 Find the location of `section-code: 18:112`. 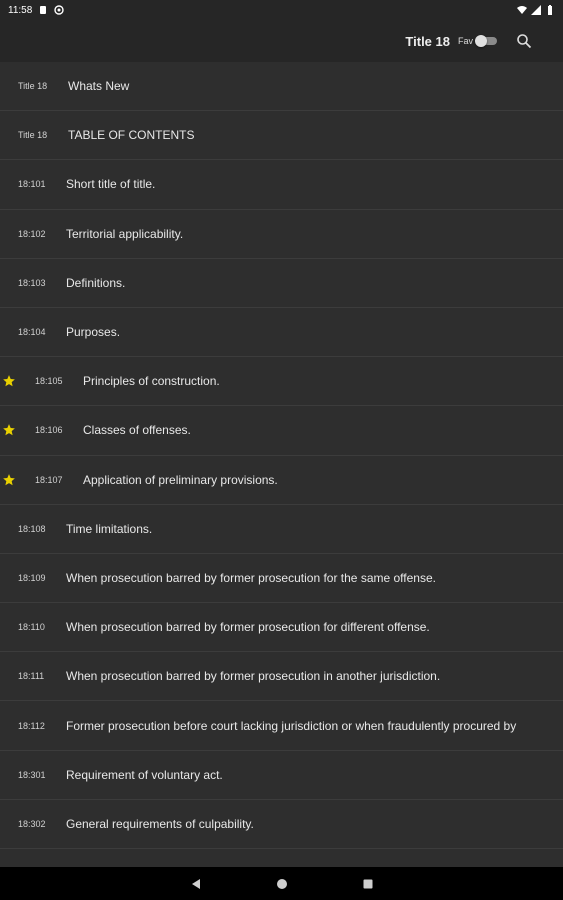

section-code: 18:112 is located at coordinates (31, 725).